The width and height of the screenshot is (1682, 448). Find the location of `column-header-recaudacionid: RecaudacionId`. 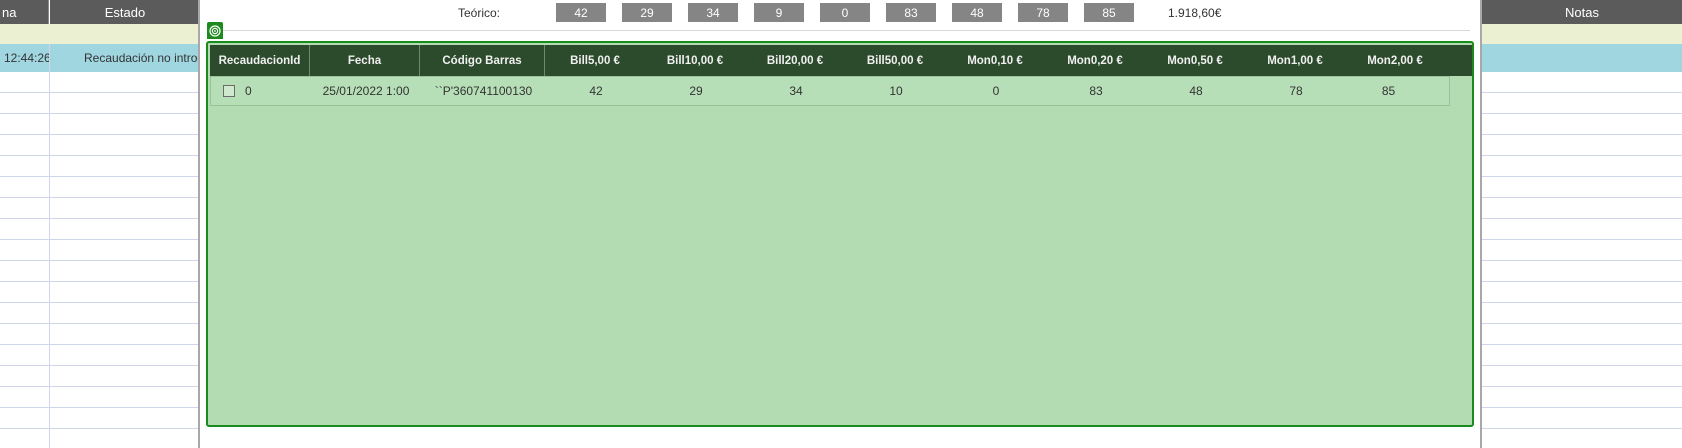

column-header-recaudacionid: RecaudacionId is located at coordinates (260, 60).